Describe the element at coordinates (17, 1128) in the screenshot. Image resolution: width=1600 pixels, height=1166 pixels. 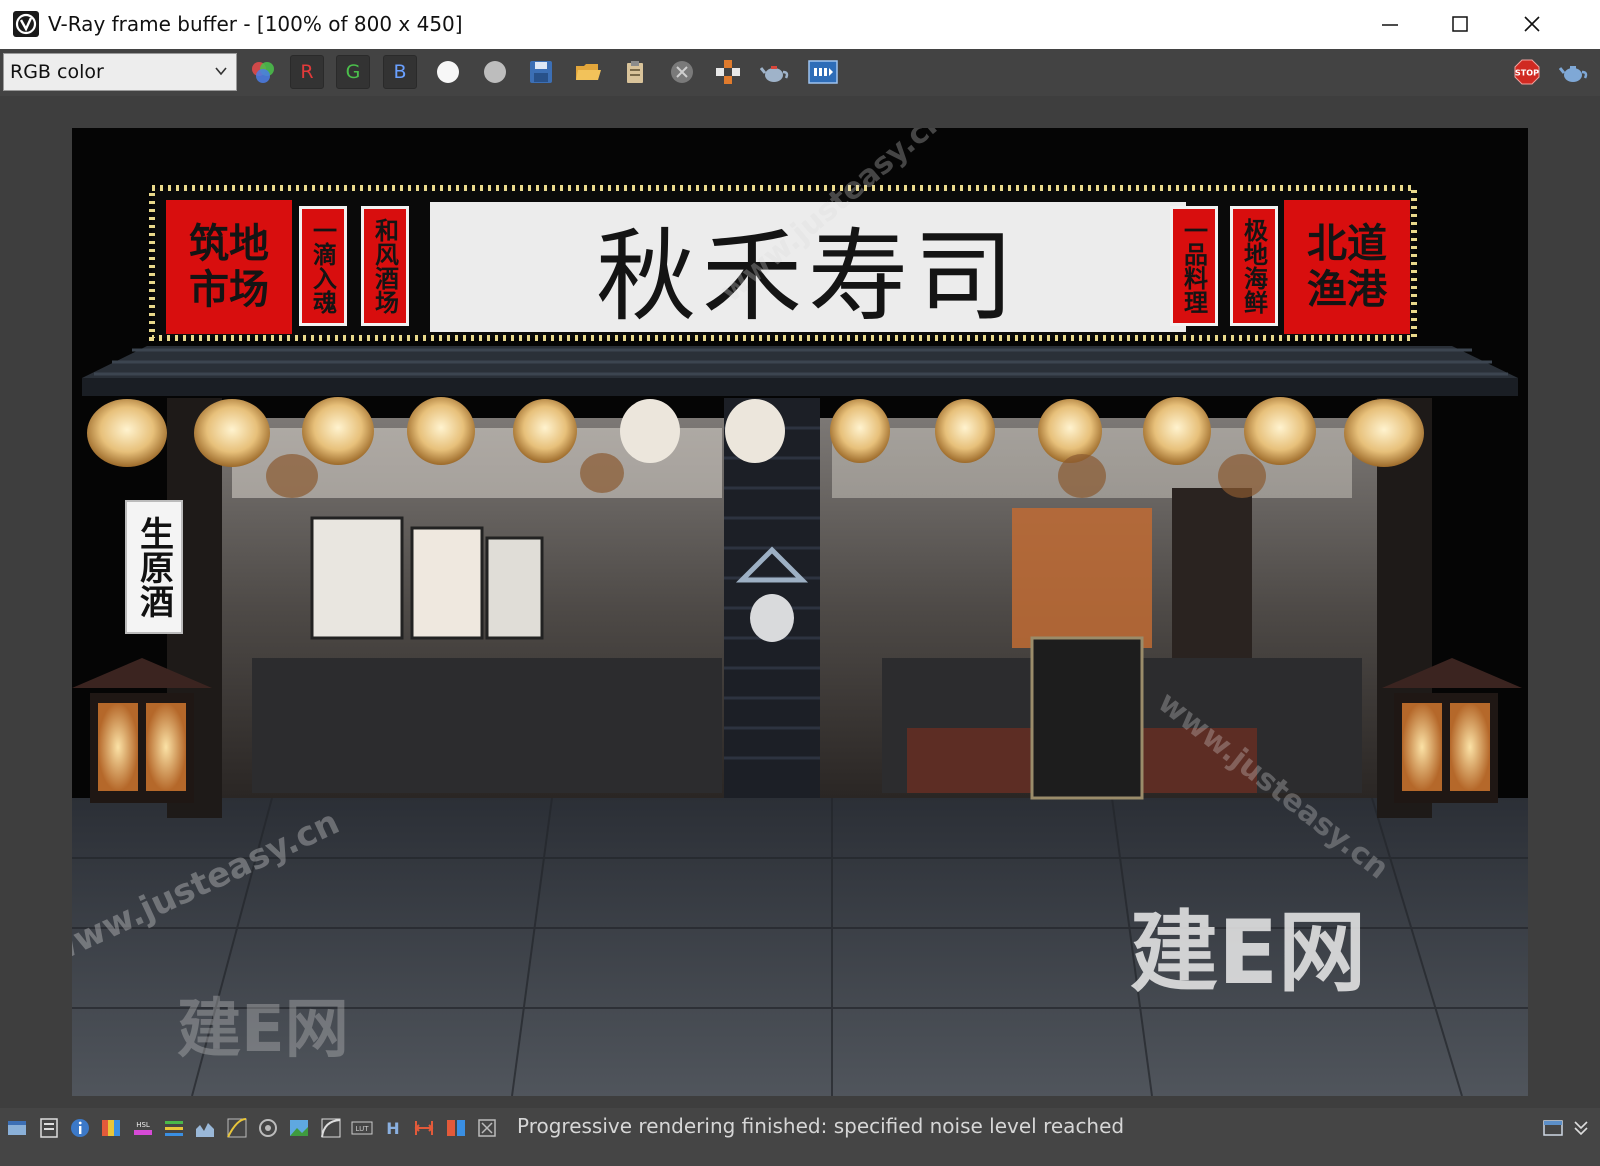
I see `history-icon` at that location.